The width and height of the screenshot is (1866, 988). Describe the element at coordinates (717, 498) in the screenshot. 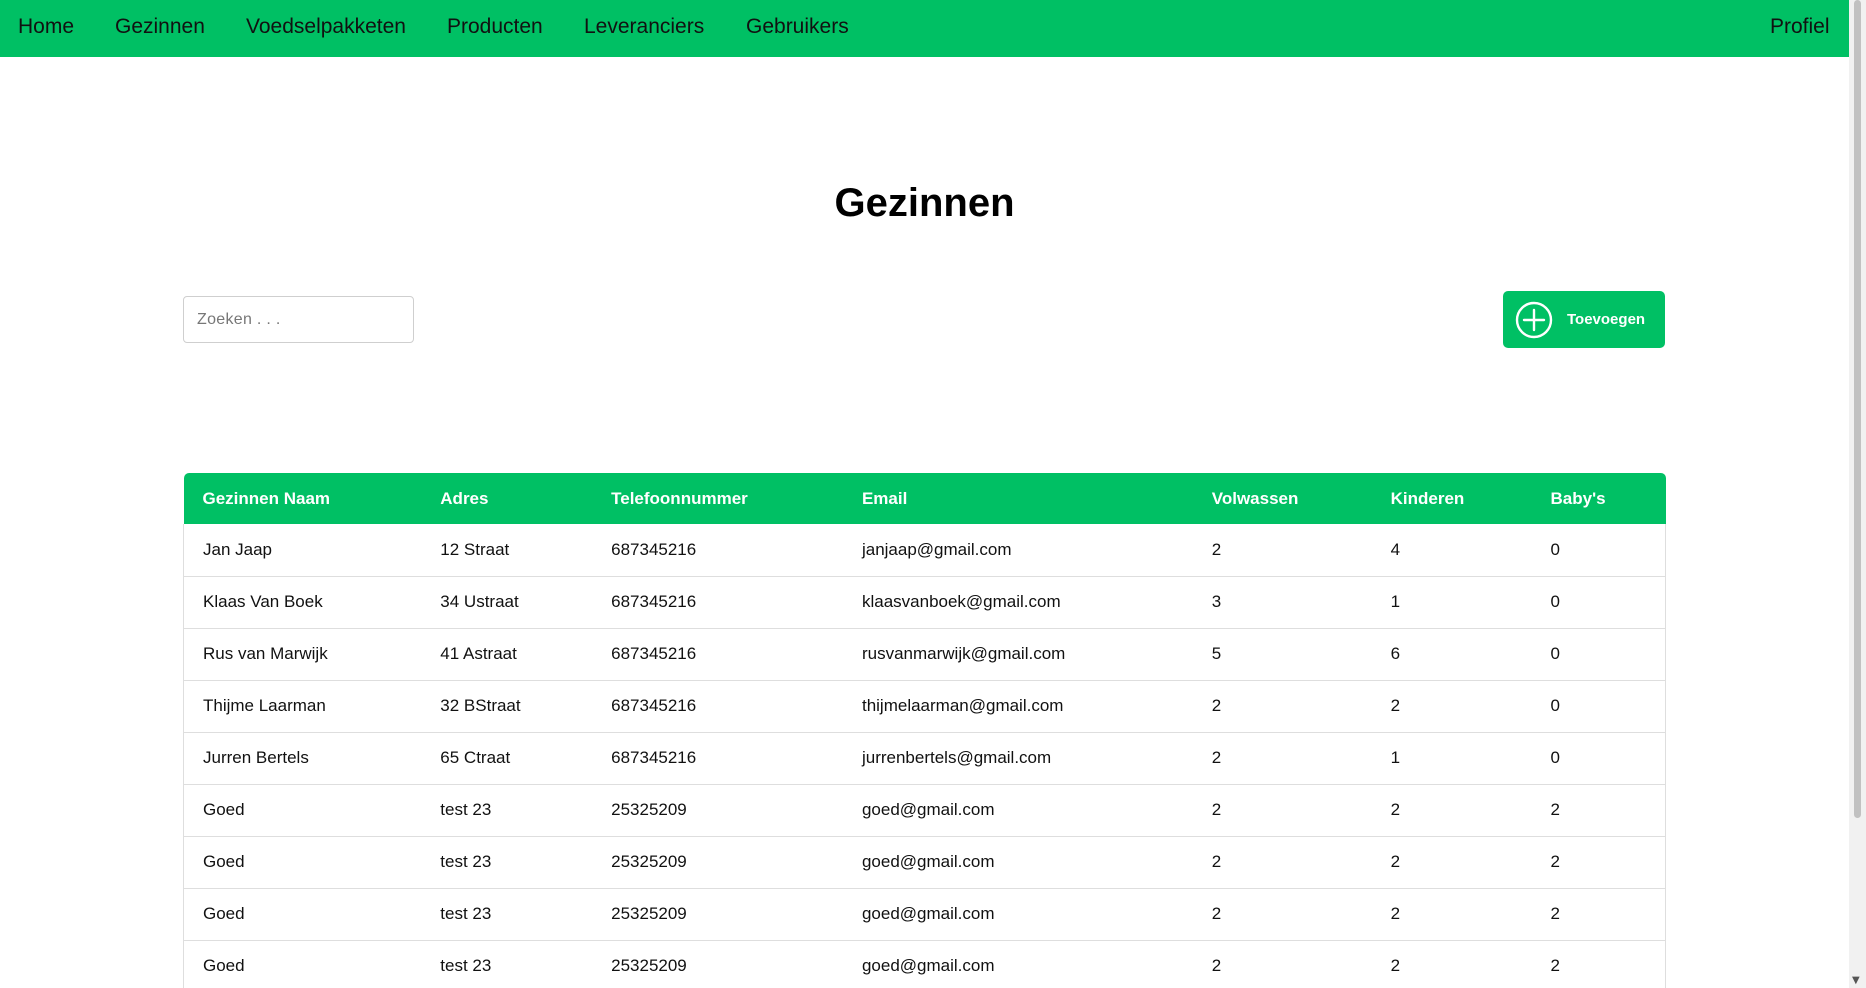

I see `header-telefoonnummer: Telefoonnummer` at that location.